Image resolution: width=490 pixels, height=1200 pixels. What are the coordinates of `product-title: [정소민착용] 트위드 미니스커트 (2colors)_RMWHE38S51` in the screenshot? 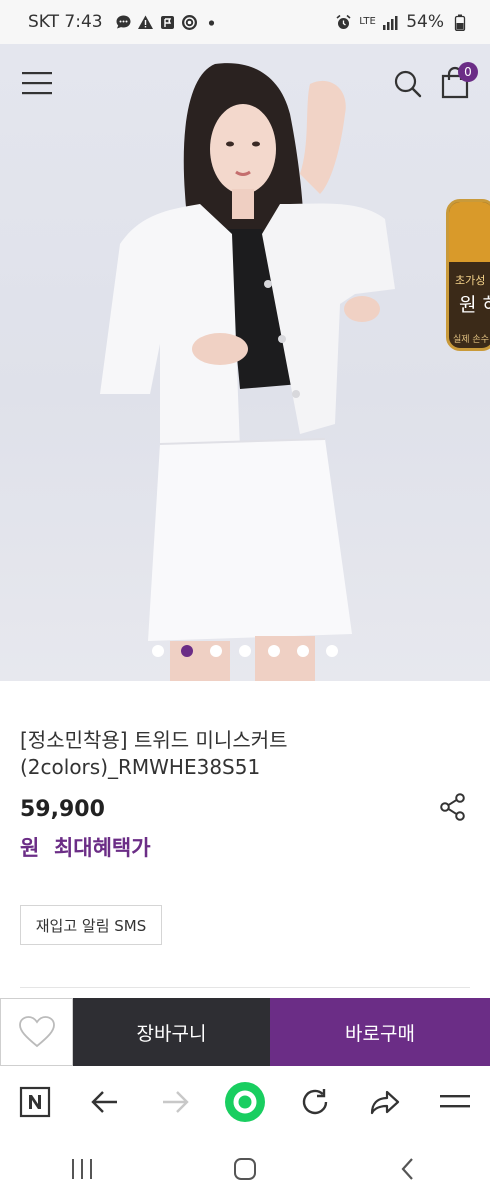 It's located at (240, 754).